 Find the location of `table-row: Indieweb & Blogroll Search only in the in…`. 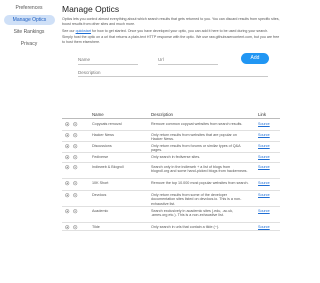

table-row: Indieweb & Blogroll Search only in the in… is located at coordinates (171, 171).